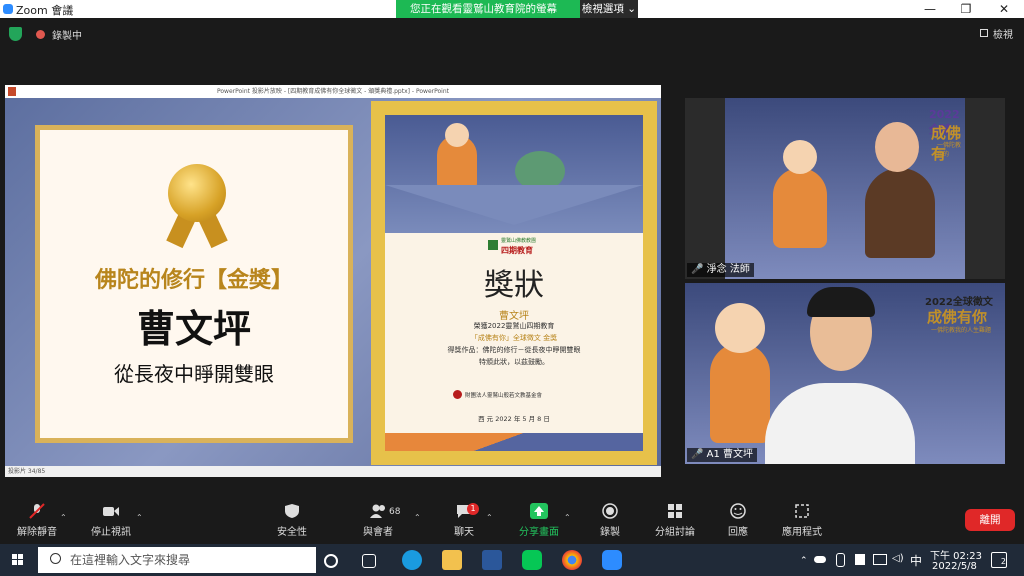 Image resolution: width=1024 pixels, height=576 pixels. What do you see at coordinates (452, 560) in the screenshot?
I see `file-explorer-icon` at bounding box center [452, 560].